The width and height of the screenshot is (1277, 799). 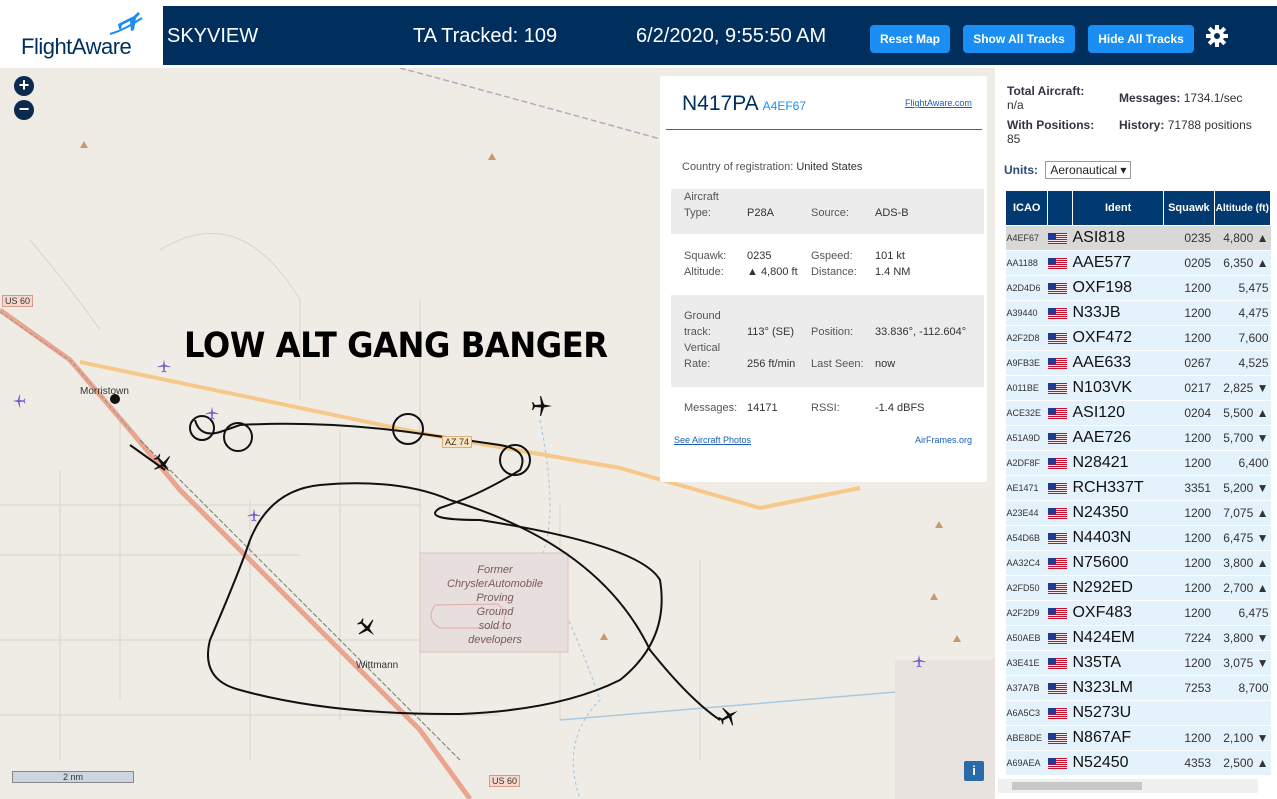 I want to click on row-ident: N75600, so click(x=1118, y=563).